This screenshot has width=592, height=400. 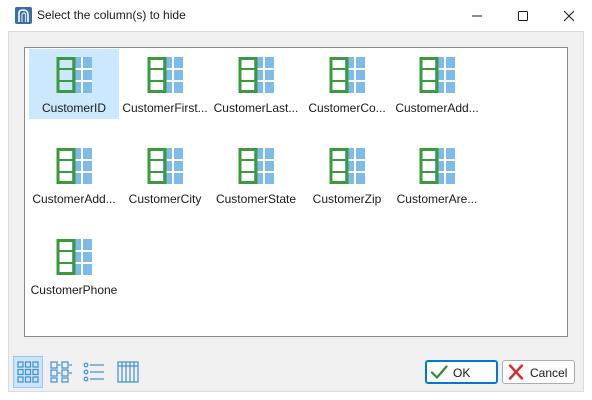 What do you see at coordinates (73, 108) in the screenshot?
I see `item-label: CustomerID` at bounding box center [73, 108].